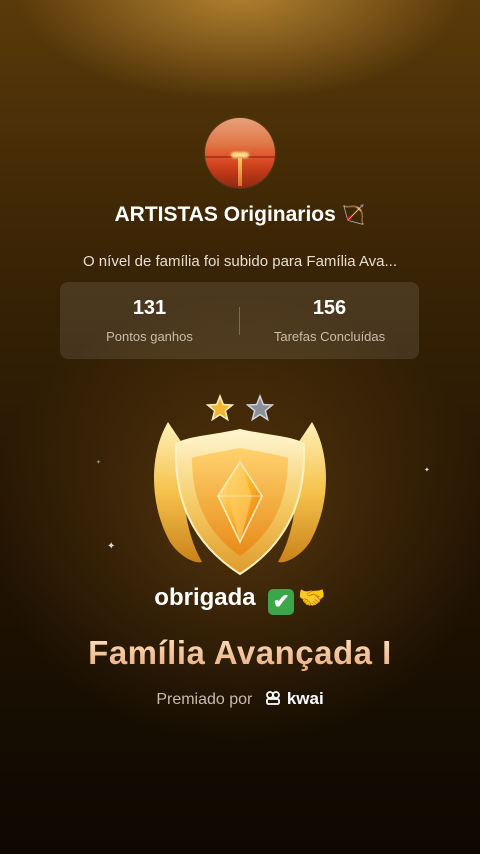 The image size is (480, 854). Describe the element at coordinates (220, 407) in the screenshot. I see `badge-star-earned` at that location.